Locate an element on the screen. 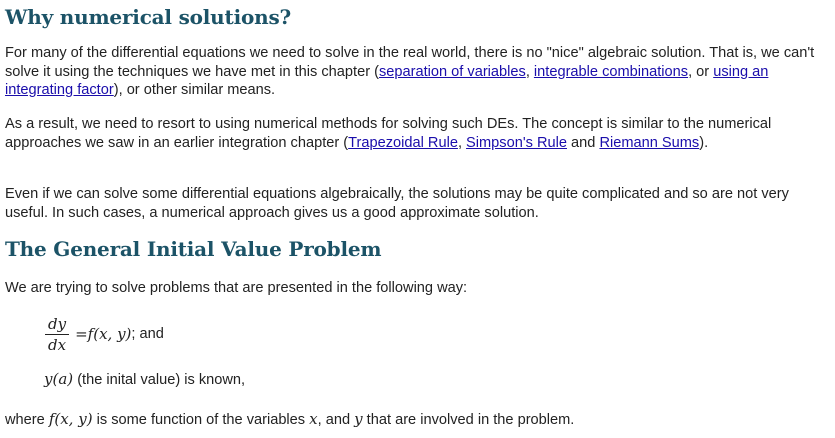  fraction-denominator: dx is located at coordinates (57, 344).